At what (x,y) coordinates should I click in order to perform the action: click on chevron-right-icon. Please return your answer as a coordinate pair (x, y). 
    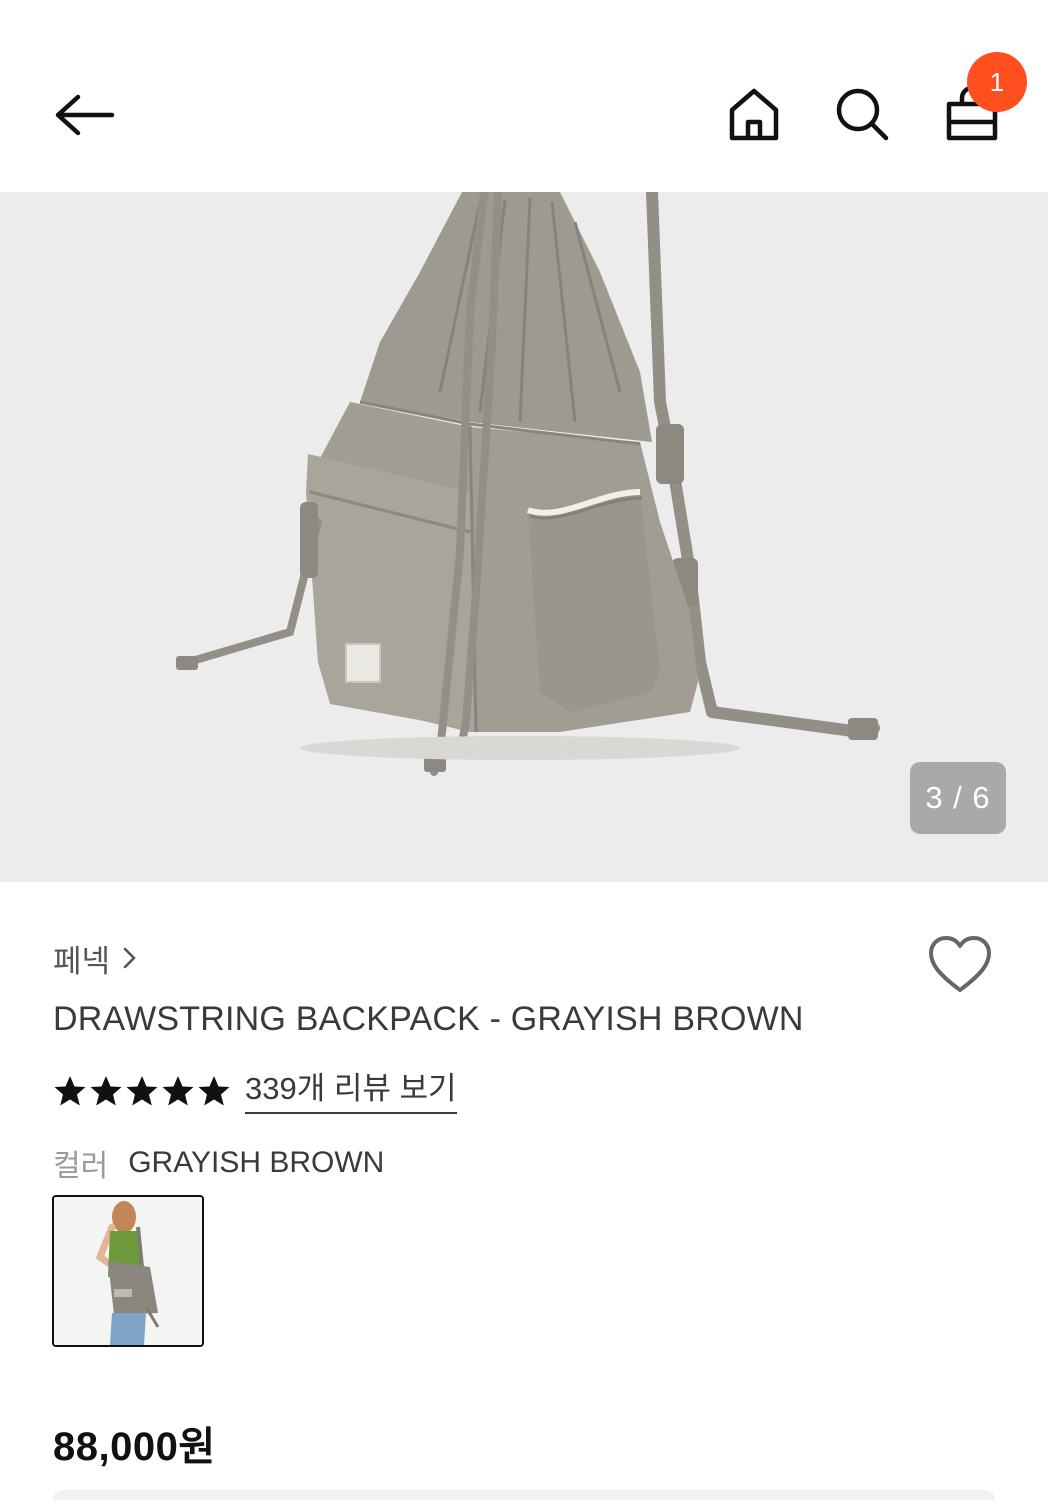
    Looking at the image, I should click on (130, 958).